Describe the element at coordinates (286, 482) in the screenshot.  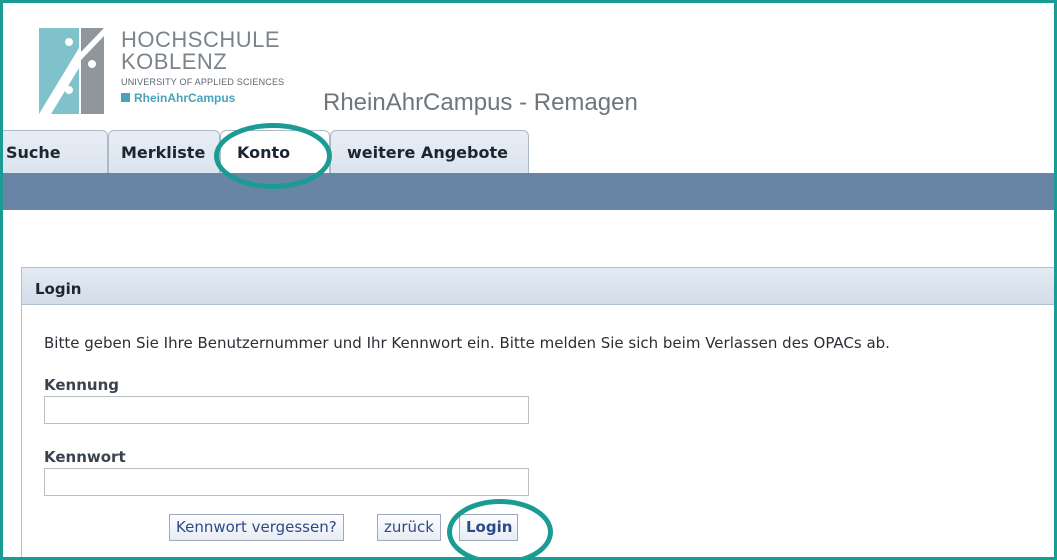
I see `password-field` at that location.